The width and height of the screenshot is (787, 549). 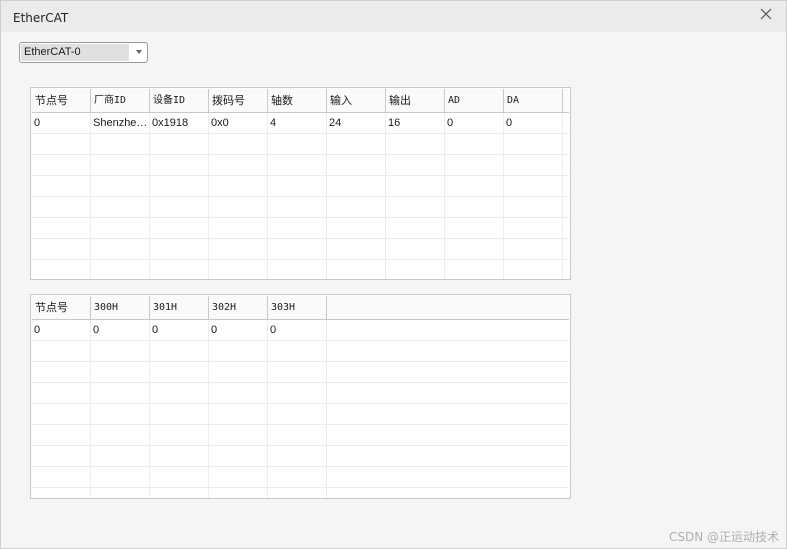 I want to click on table-cell: 4, so click(x=297, y=123).